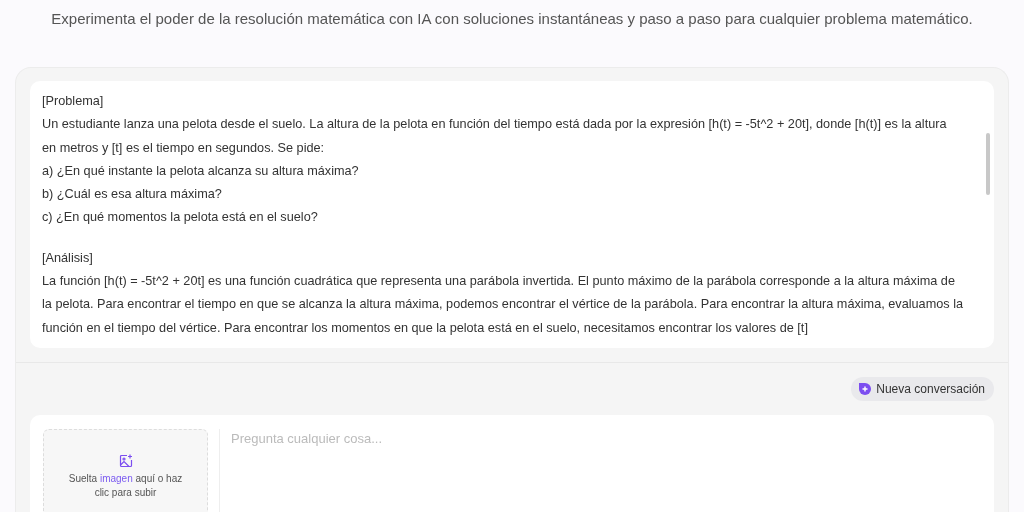 This screenshot has height=512, width=1024. I want to click on answer-text: c) ¿En qué momentos la pelota está en el suelo?, so click(180, 218).